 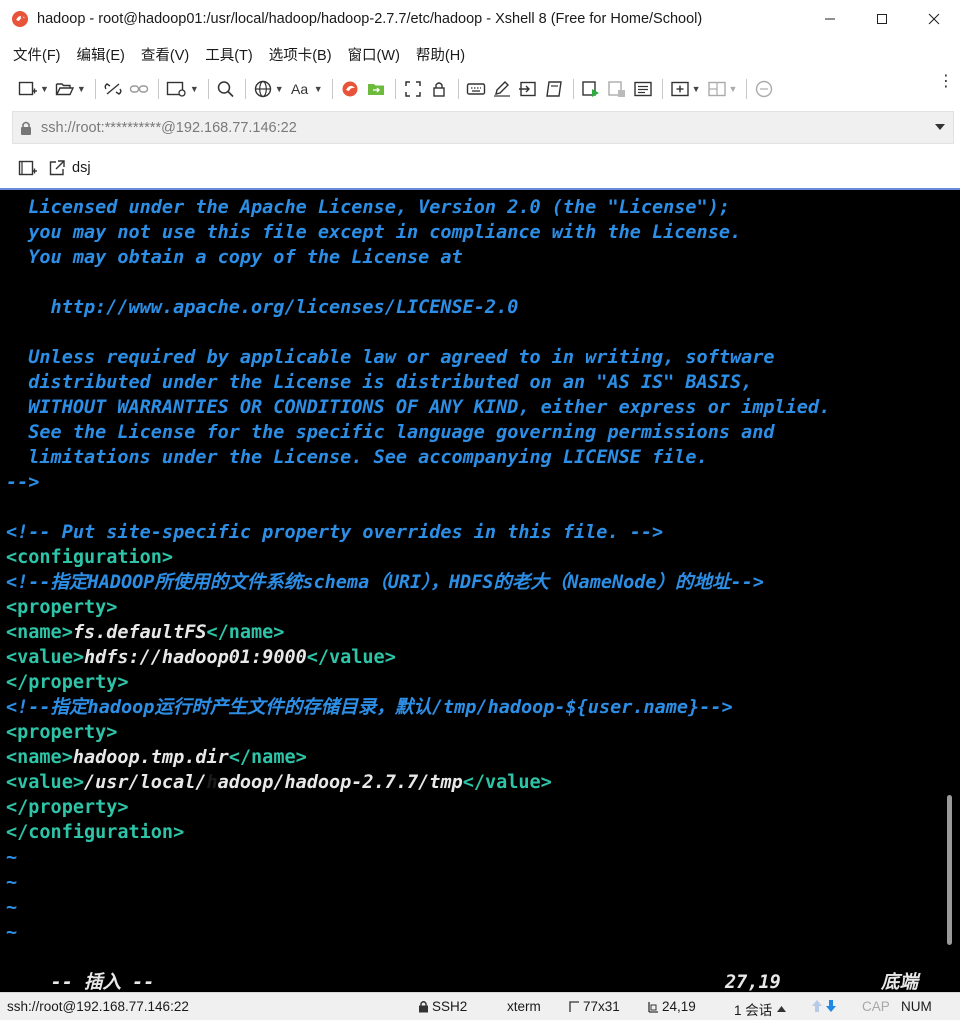 I want to click on more-vertical-icon: ⋮, so click(x=946, y=82).